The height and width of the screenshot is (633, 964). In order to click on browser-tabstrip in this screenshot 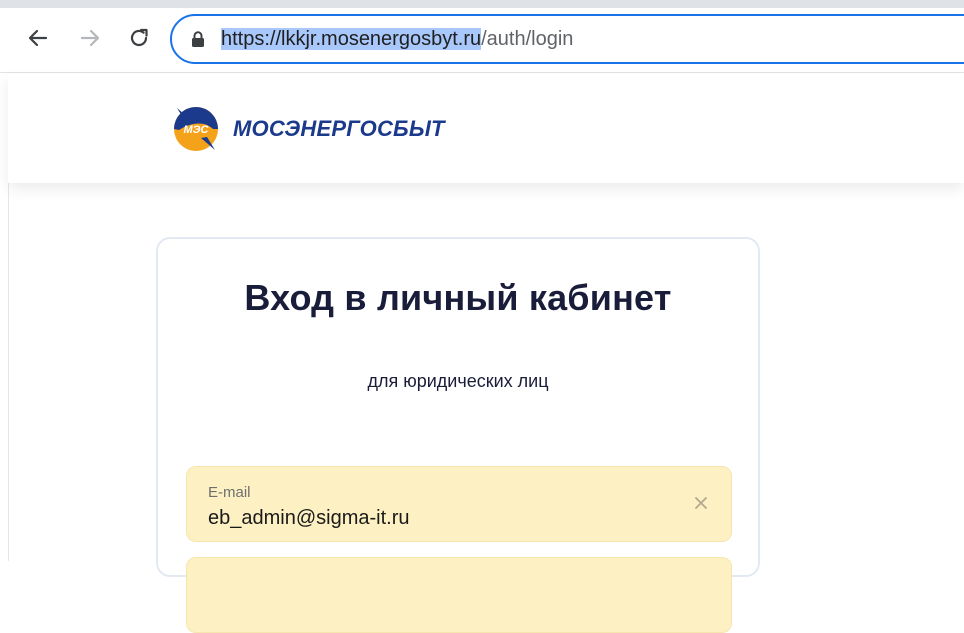, I will do `click(482, 4)`.